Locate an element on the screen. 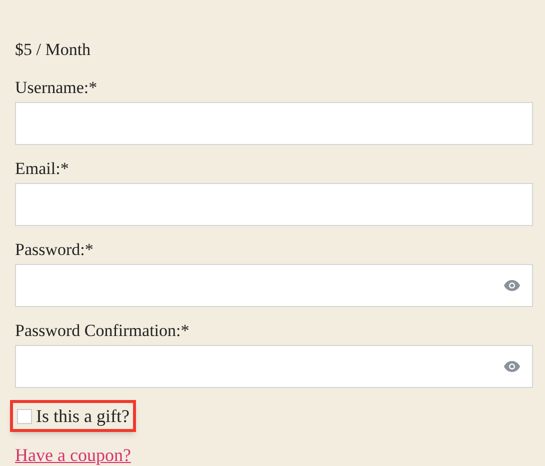 Image resolution: width=545 pixels, height=466 pixels. field-label: Password:* is located at coordinates (54, 250).